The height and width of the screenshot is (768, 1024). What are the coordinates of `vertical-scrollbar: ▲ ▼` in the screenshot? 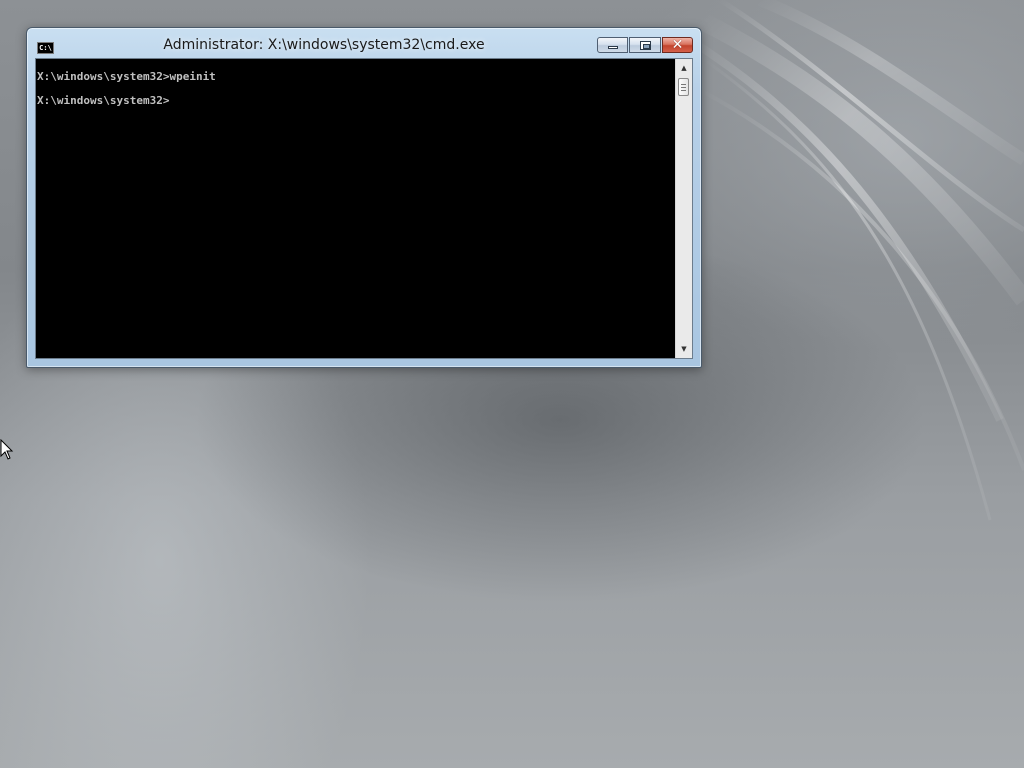 It's located at (683, 208).